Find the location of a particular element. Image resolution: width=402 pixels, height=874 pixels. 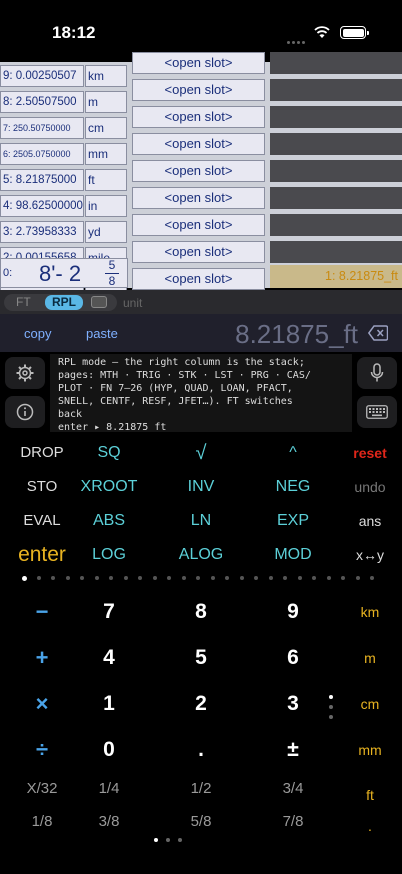

stack-level-0: 0: 8'- 2 58 is located at coordinates (64, 273).